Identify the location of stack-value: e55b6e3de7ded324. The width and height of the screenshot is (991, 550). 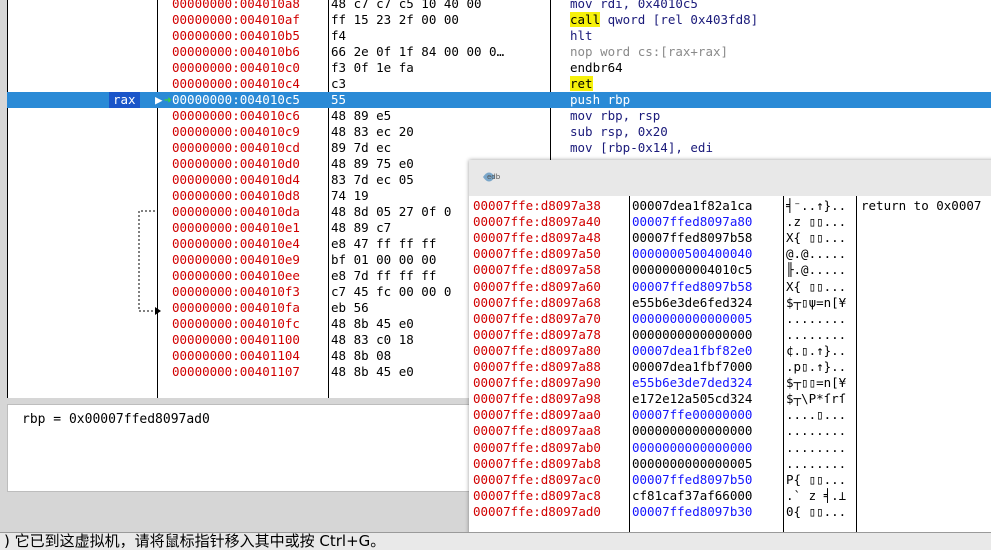
(692, 383).